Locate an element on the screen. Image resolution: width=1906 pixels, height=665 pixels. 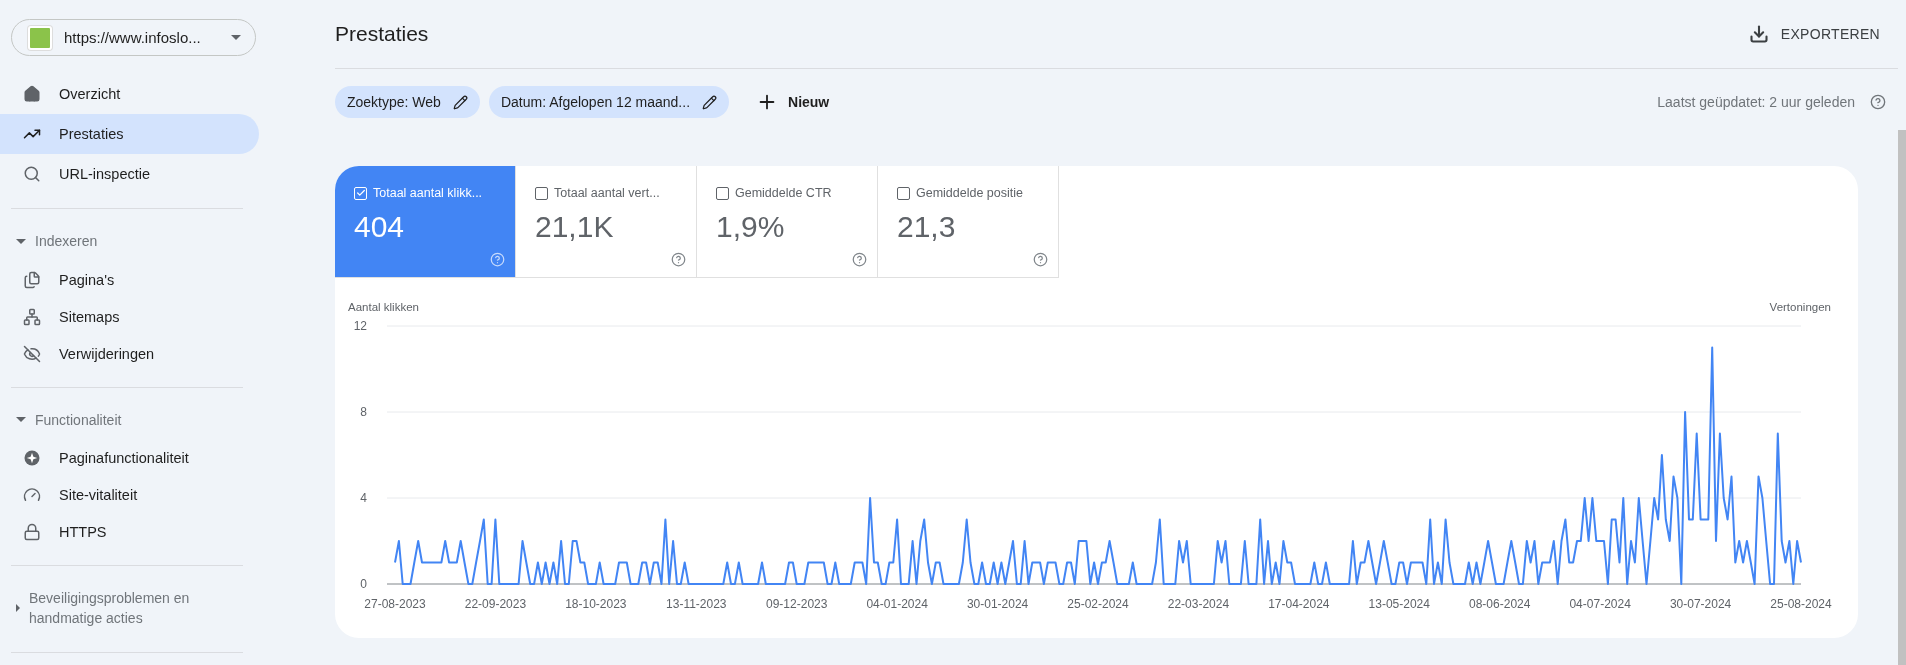
axis-label: 08-06-2024 is located at coordinates (1500, 604).